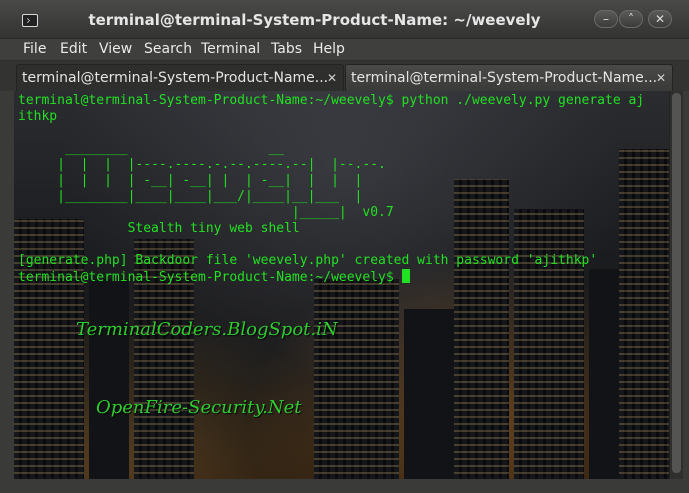 The width and height of the screenshot is (689, 493). I want to click on scroll-thumb, so click(676, 283).